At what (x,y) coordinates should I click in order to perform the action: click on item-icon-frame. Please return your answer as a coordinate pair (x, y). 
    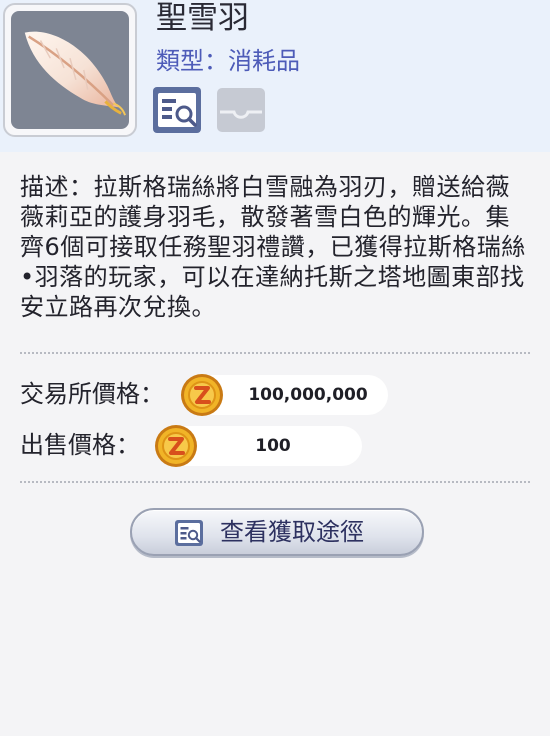
    Looking at the image, I should click on (70, 70).